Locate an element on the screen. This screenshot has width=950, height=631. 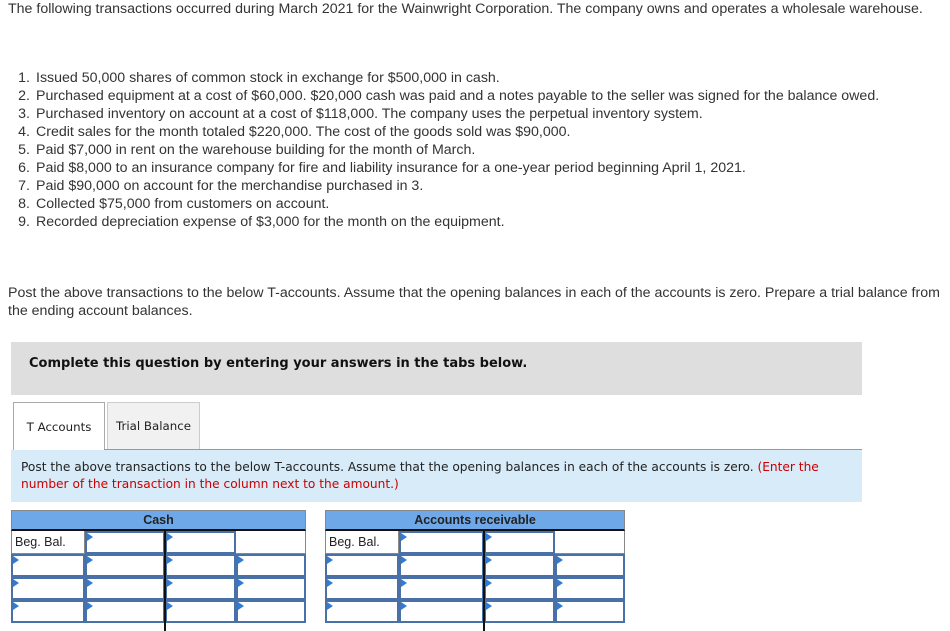
transaction-number: 7. is located at coordinates (24, 186).